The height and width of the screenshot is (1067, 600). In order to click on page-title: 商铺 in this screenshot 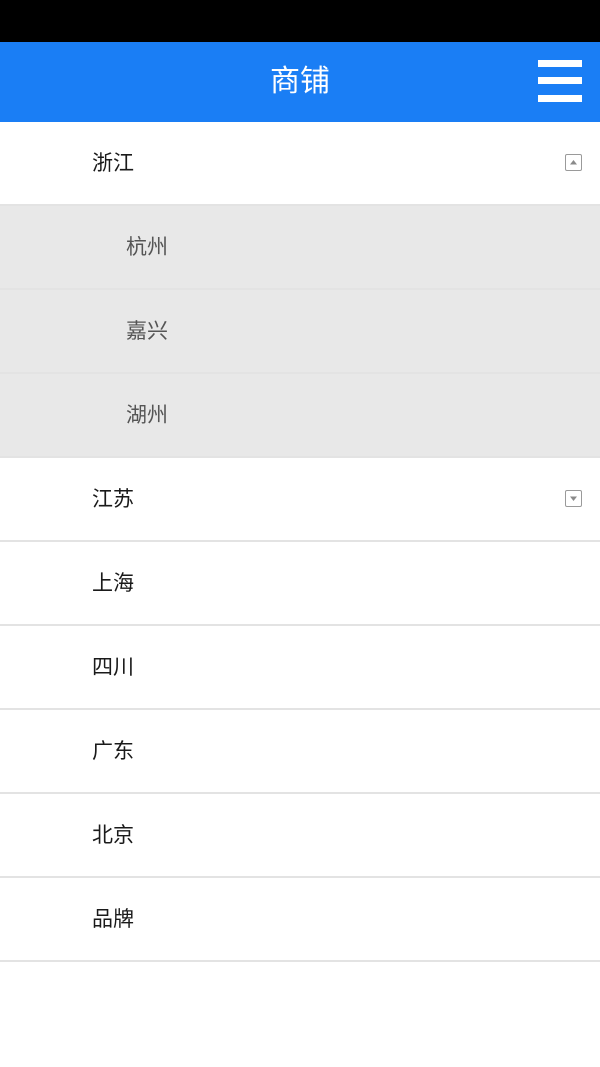, I will do `click(300, 81)`.